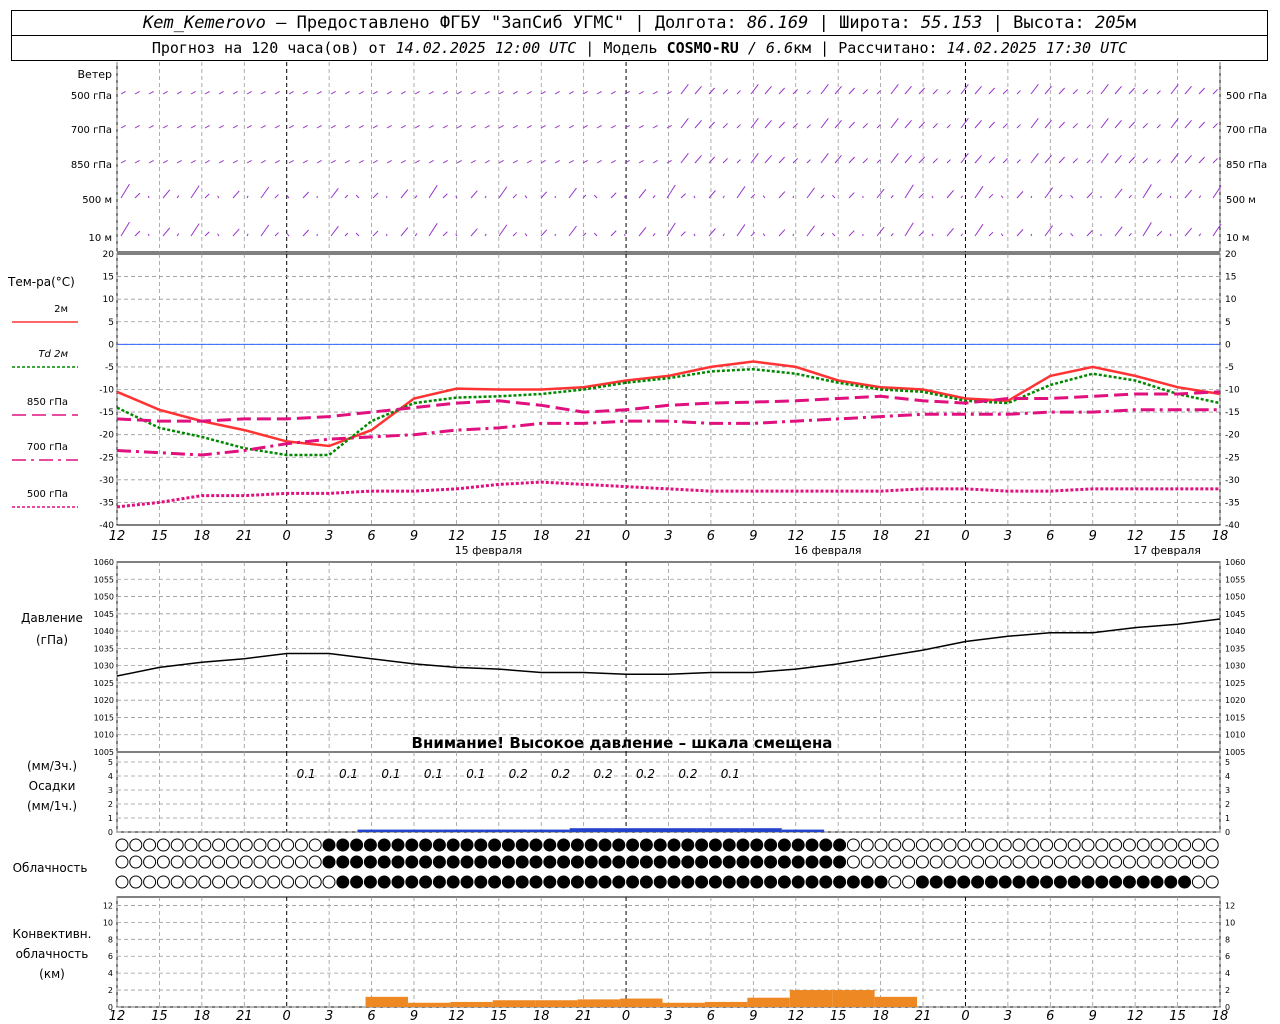  I want to click on conv-ytick-right: 10, so click(1230, 922).